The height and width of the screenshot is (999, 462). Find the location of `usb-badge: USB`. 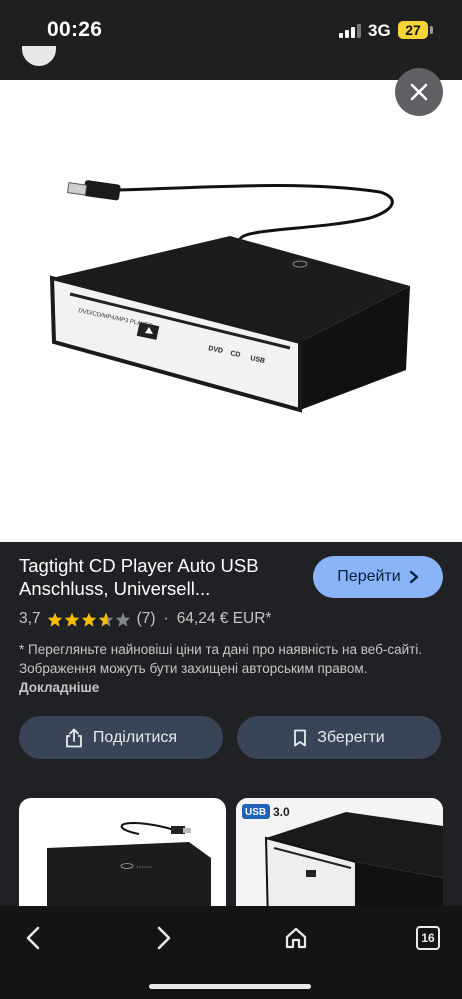

usb-badge: USB is located at coordinates (255, 812).